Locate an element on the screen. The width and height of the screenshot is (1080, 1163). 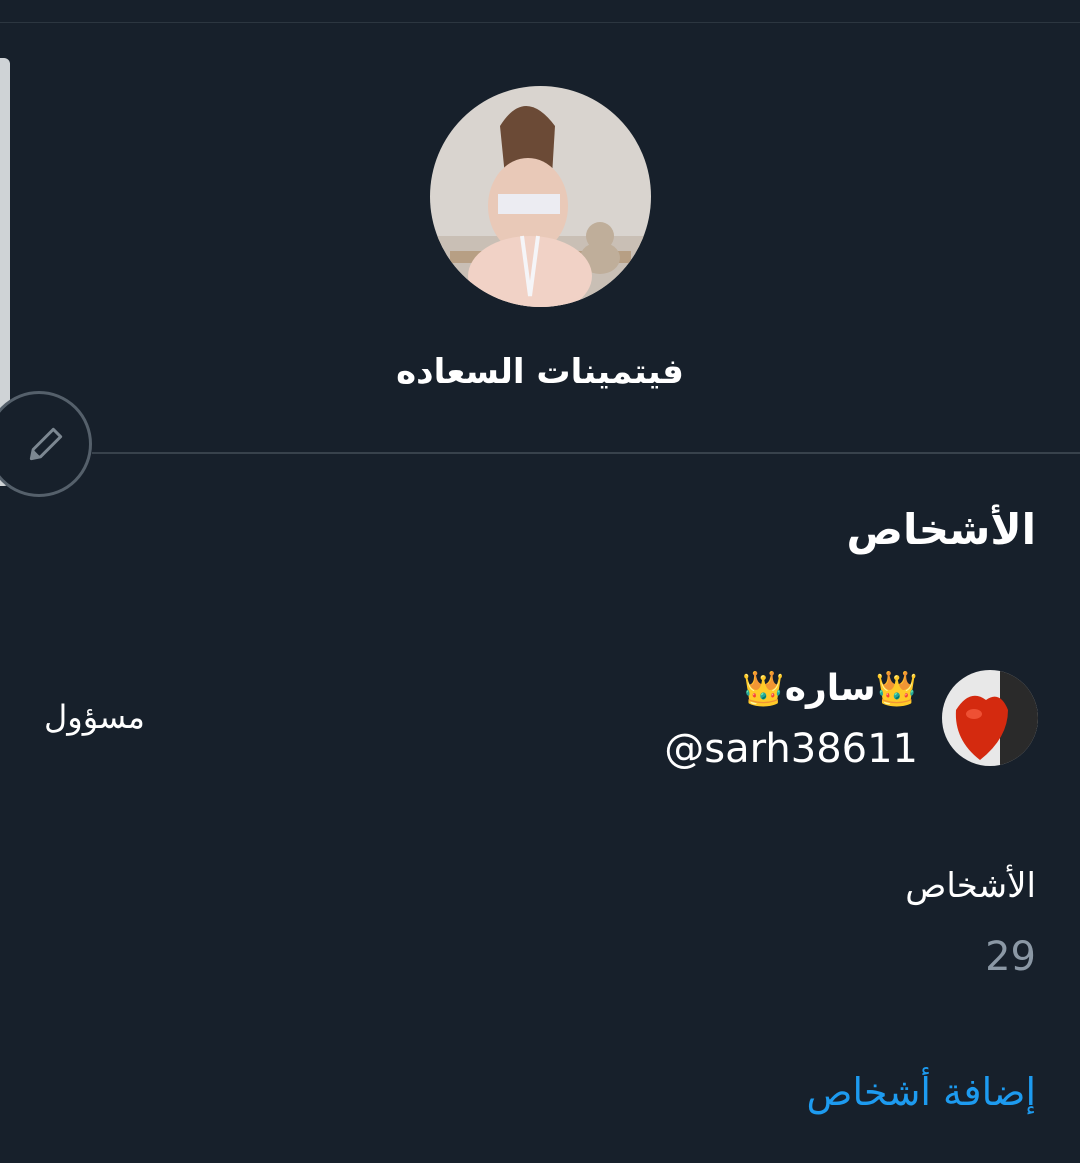
people-count-label: الأشخاص is located at coordinates (970, 886).